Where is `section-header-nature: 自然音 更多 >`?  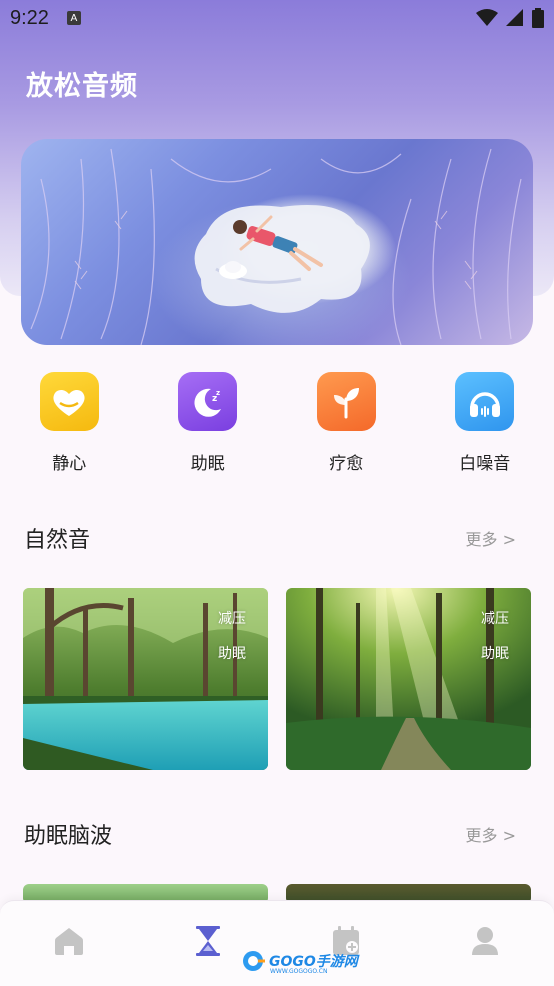
section-header-nature: 自然音 更多 > is located at coordinates (277, 538).